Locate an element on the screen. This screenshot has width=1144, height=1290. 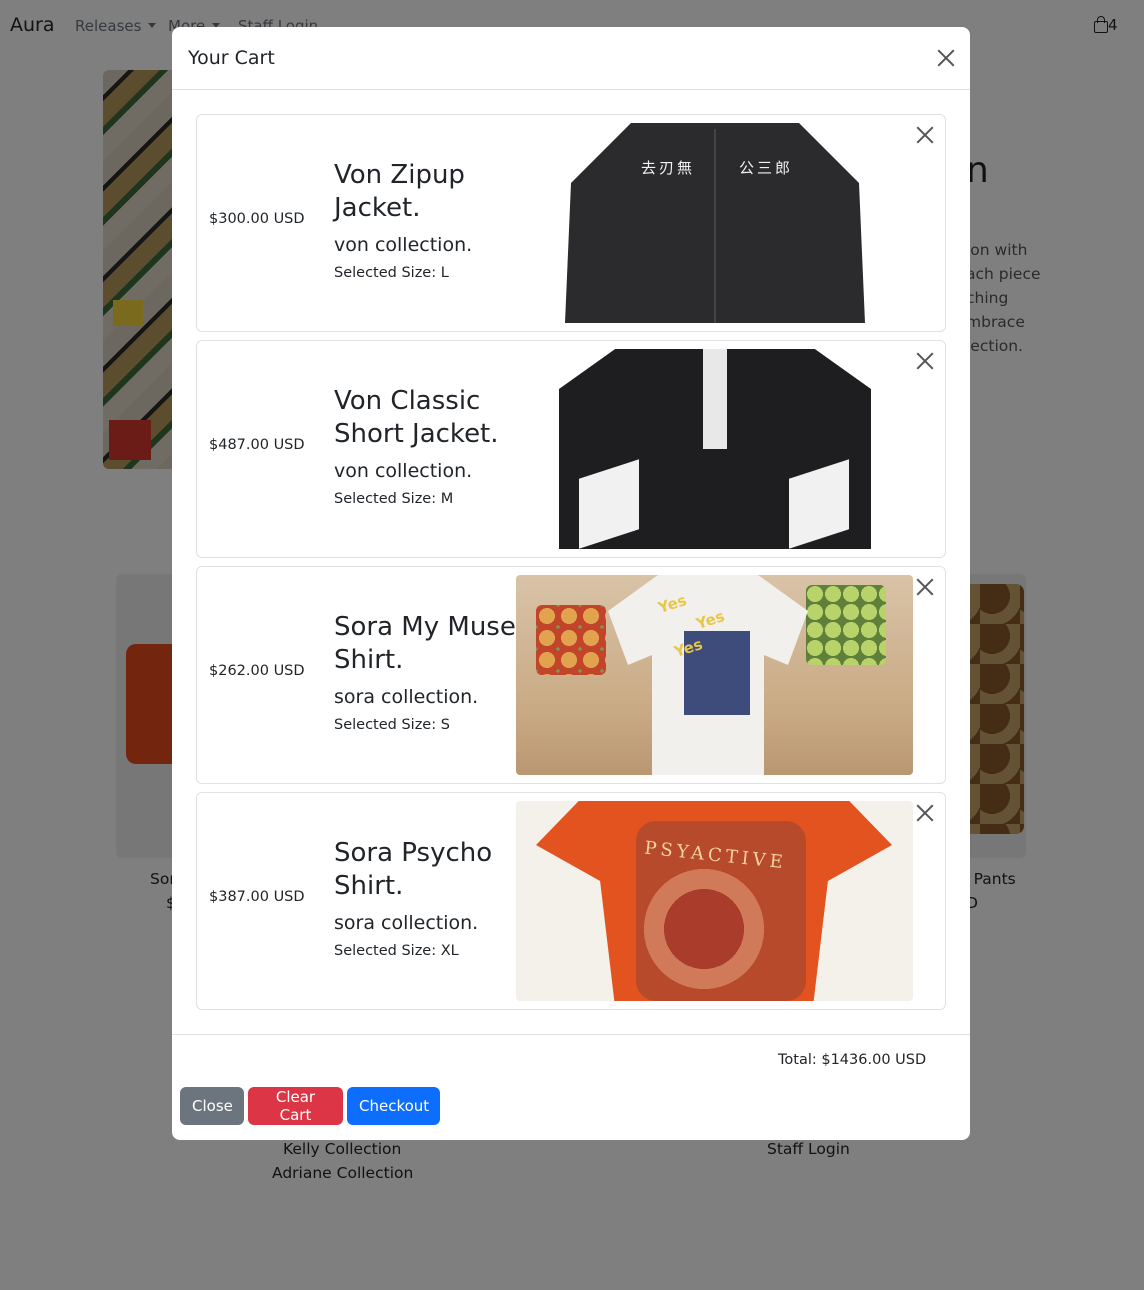
item-price: $487.00 USD is located at coordinates (257, 445).